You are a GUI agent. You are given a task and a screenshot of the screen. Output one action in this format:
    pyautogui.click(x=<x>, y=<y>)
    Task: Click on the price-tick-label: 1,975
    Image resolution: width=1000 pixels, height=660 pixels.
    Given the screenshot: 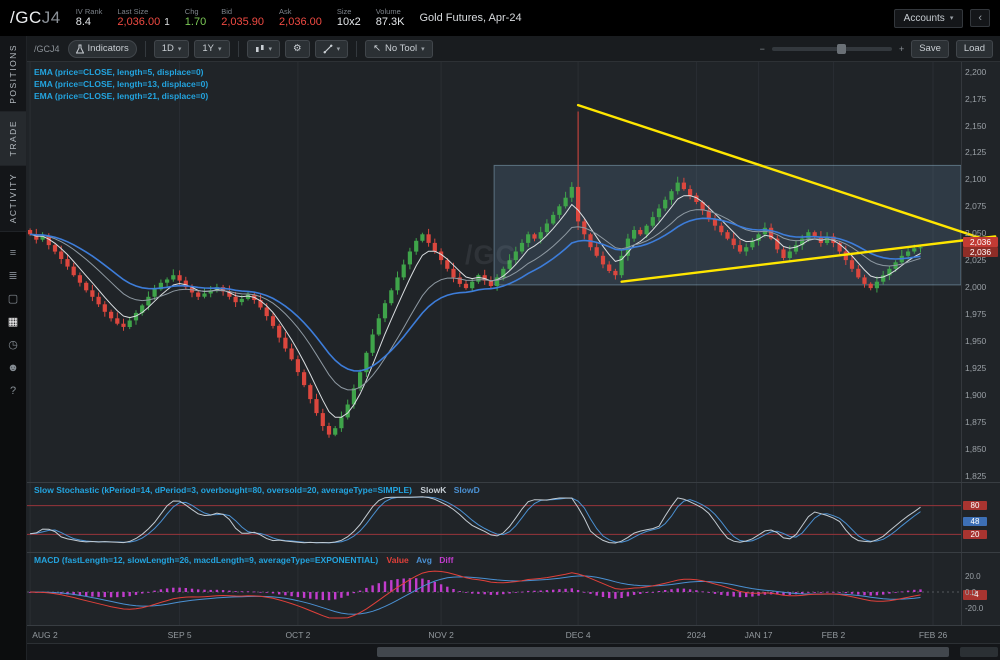 What is the action you would take?
    pyautogui.click(x=976, y=313)
    